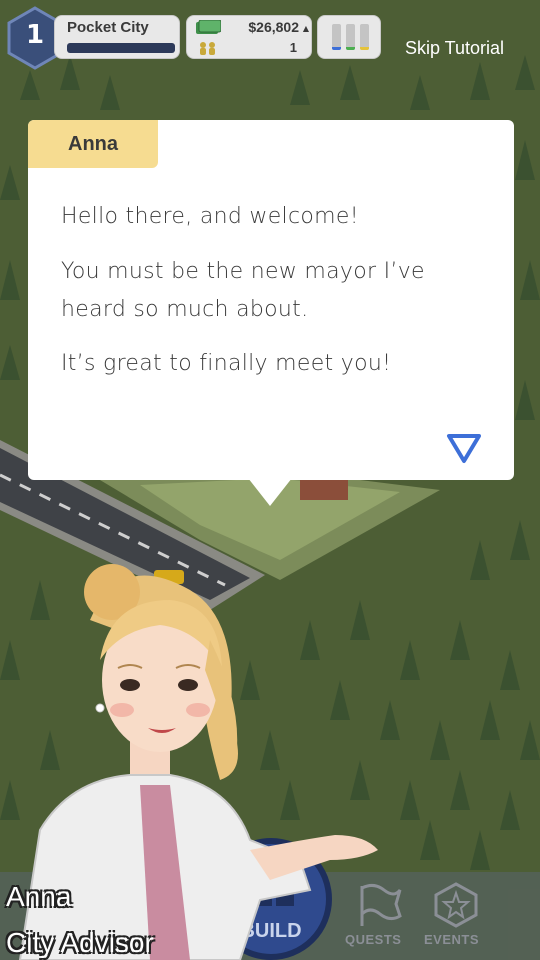 Image resolution: width=540 pixels, height=960 pixels. What do you see at coordinates (226, 363) in the screenshot?
I see `dialog-line-3: It’s great to finally meet you!` at bounding box center [226, 363].